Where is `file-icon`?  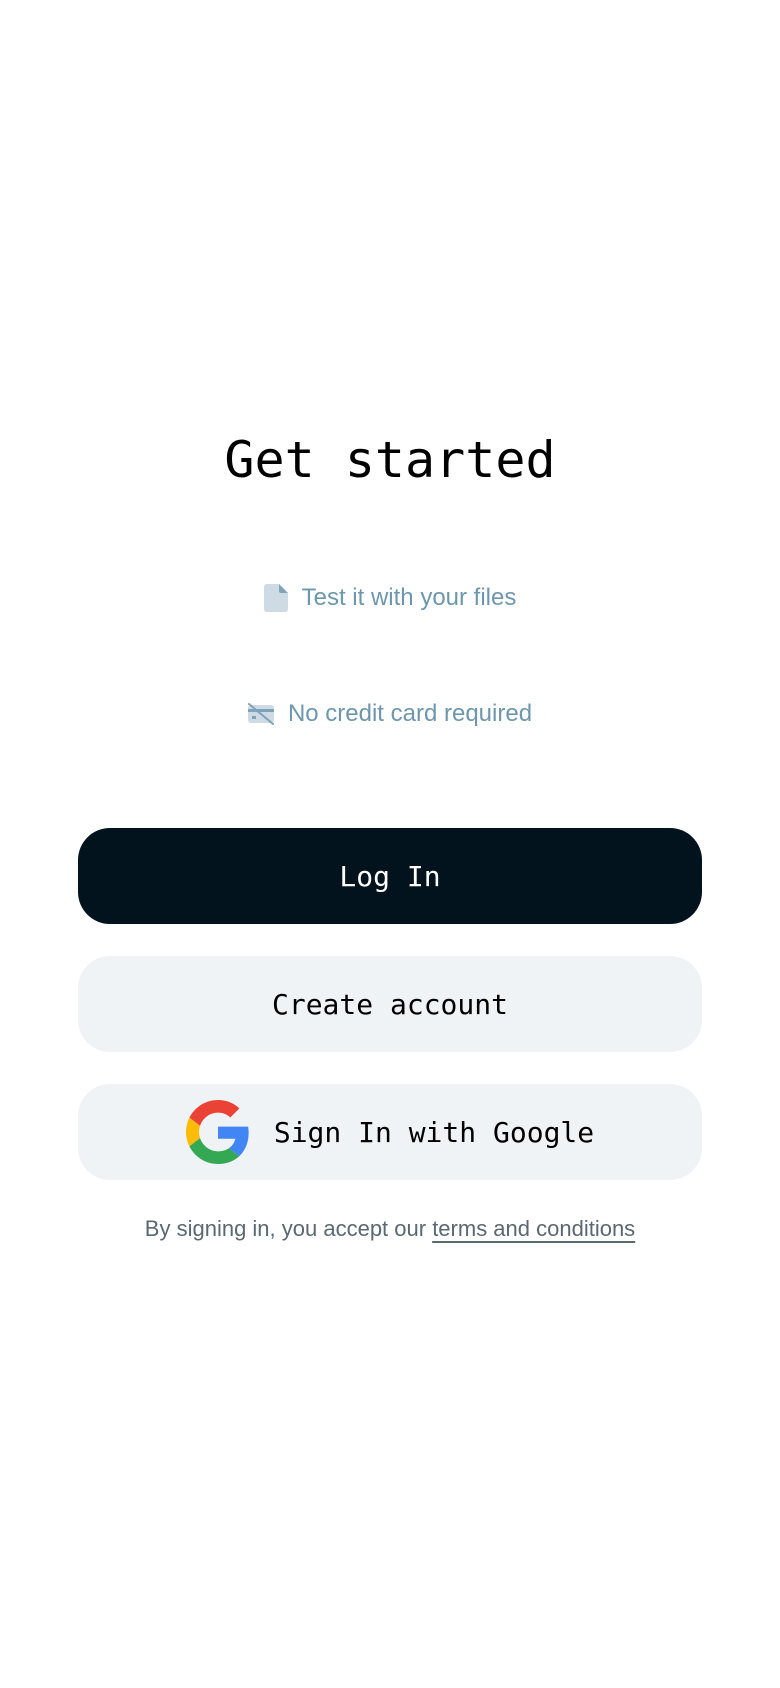 file-icon is located at coordinates (275, 598).